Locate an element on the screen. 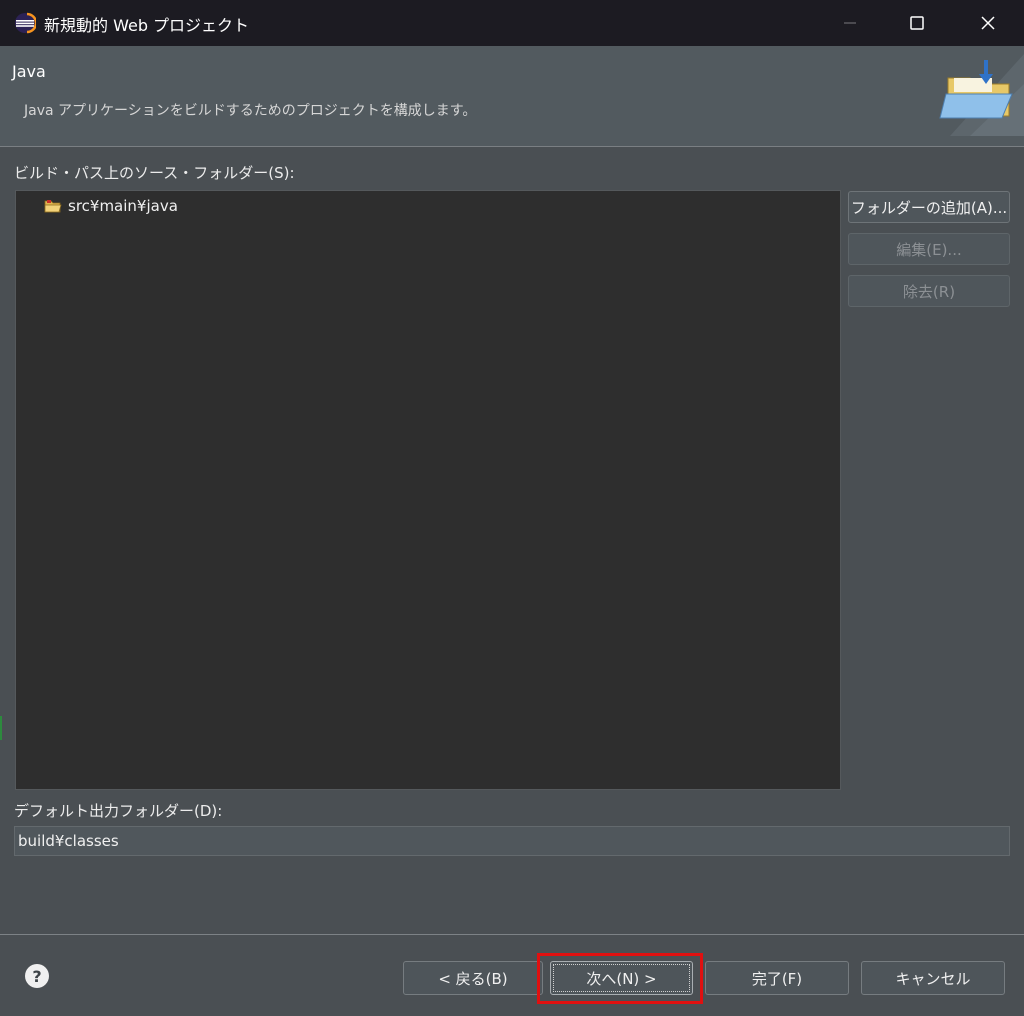 Image resolution: width=1024 pixels, height=1016 pixels. next-button-highlight is located at coordinates (620, 978).